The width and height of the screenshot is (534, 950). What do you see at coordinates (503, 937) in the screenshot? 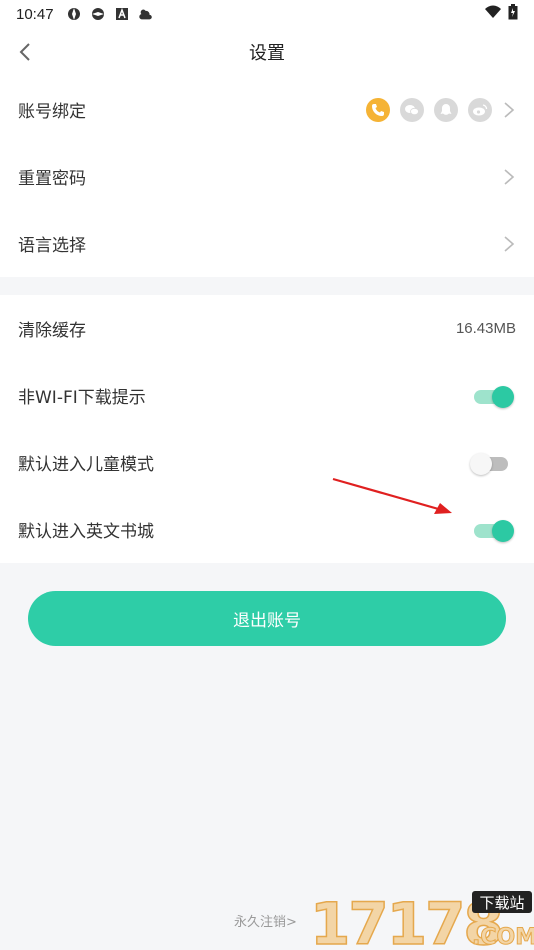
I see `watermark-suffix: .COM` at bounding box center [503, 937].